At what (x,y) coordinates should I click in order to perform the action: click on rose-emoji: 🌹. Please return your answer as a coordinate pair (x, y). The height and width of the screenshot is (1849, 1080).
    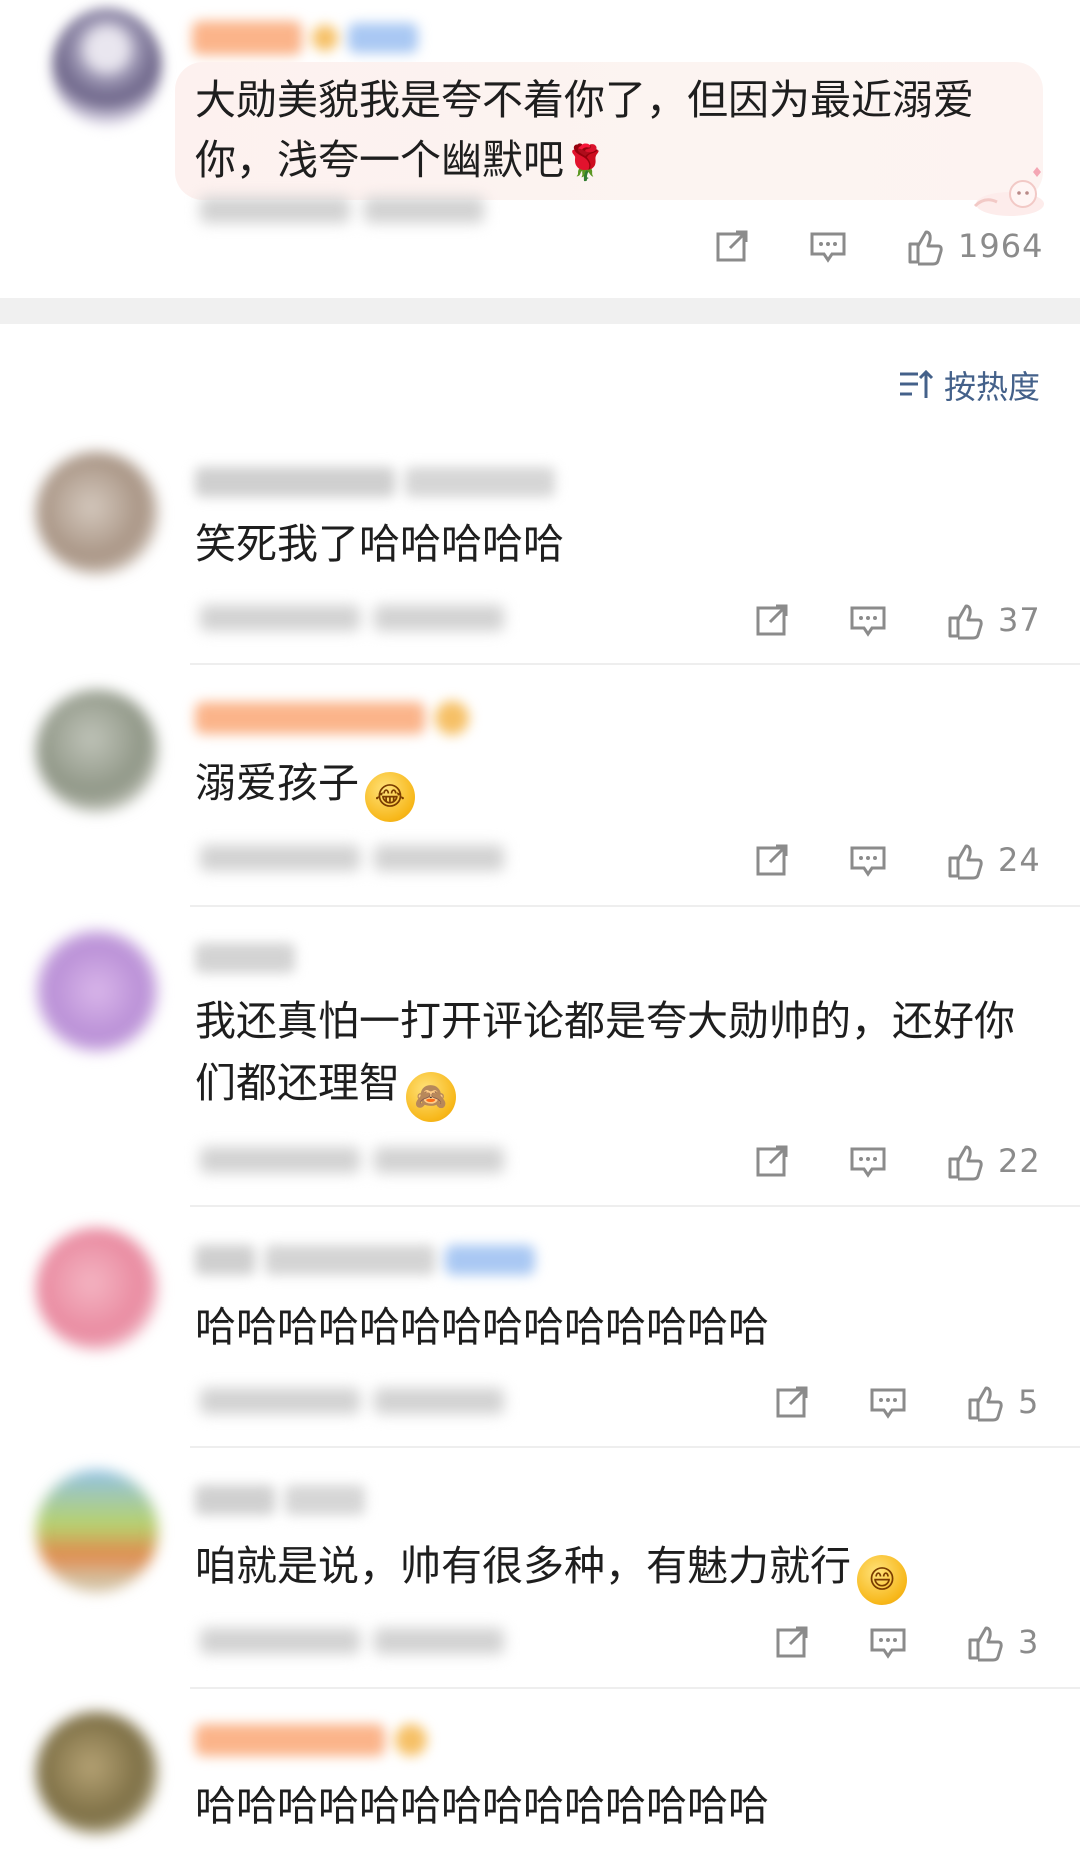
    Looking at the image, I should click on (585, 163).